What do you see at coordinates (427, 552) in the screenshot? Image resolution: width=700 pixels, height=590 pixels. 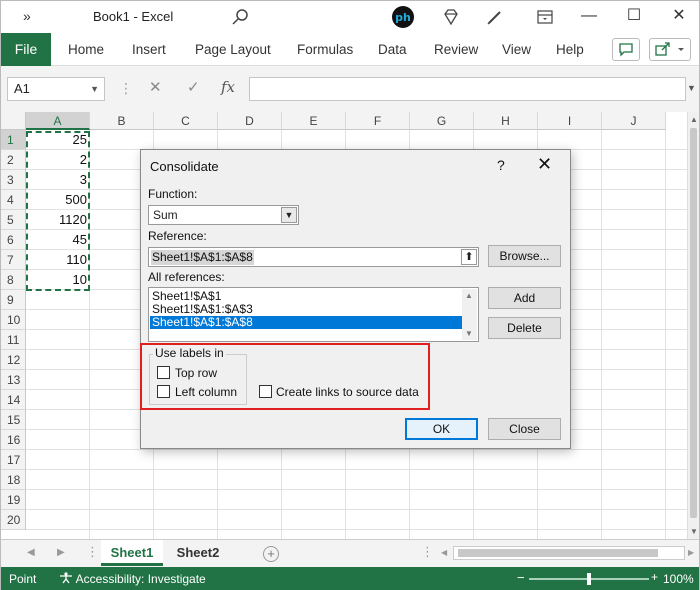 I see `tab-split-icon: ⋮` at bounding box center [427, 552].